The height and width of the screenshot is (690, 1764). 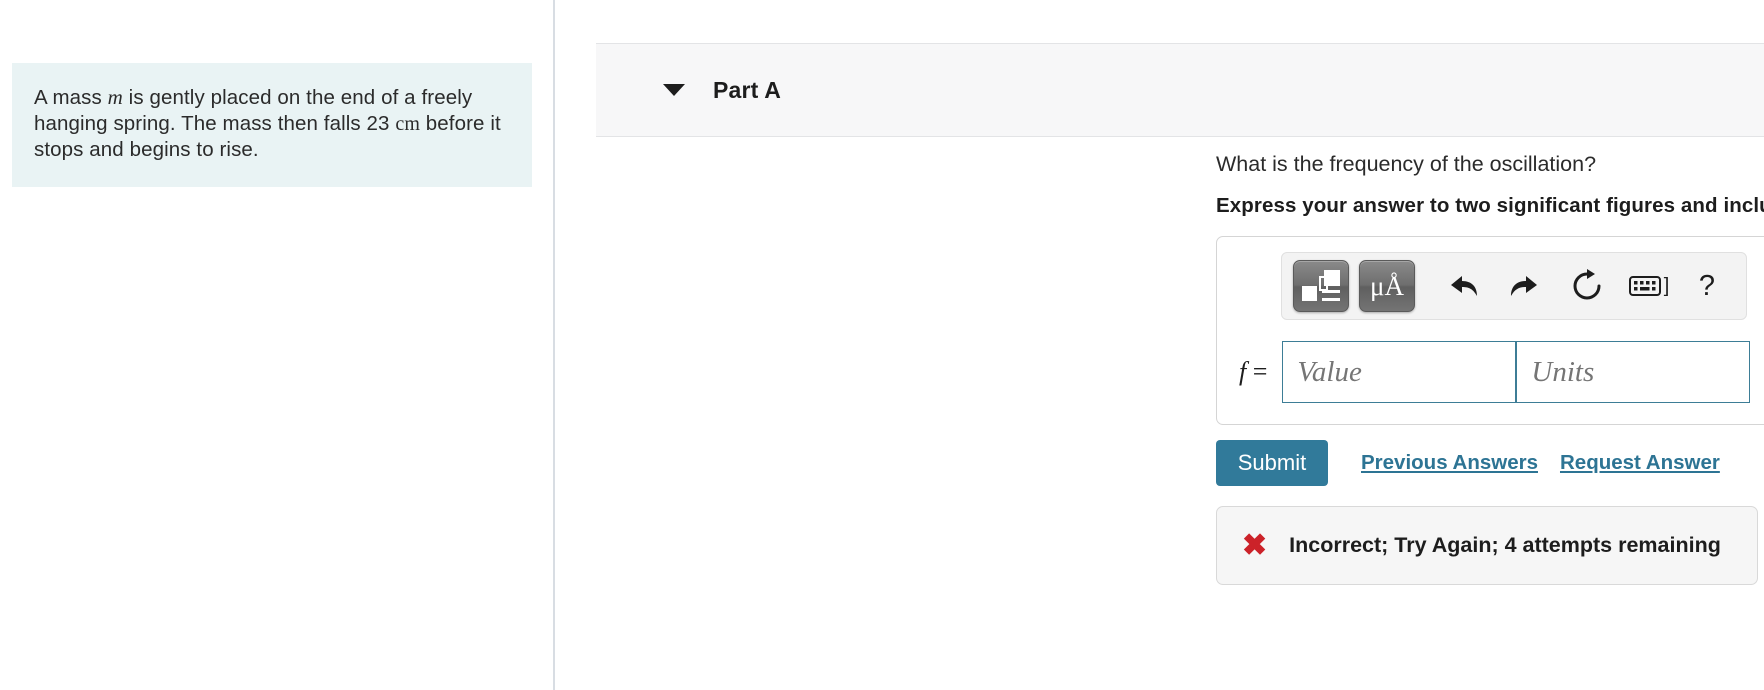 I want to click on template-bar-upper, so click(x=1331, y=291).